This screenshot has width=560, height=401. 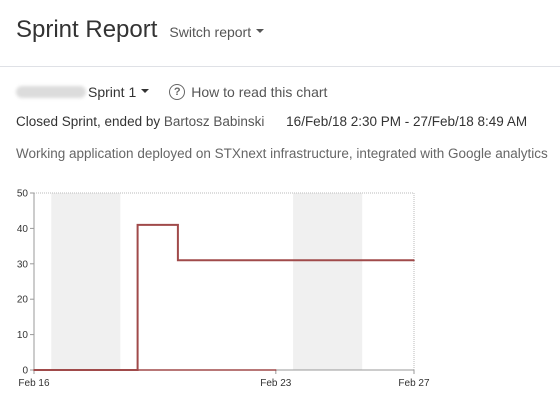 I want to click on y-tick-label: 40, so click(x=23, y=229).